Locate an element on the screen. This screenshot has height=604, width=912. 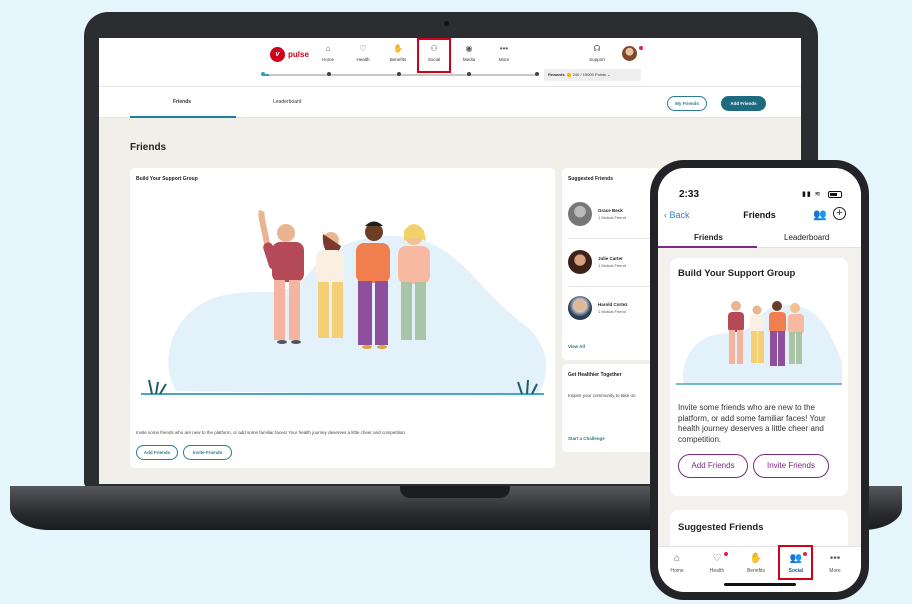
nav-more: ••• More is located at coordinates (504, 53).